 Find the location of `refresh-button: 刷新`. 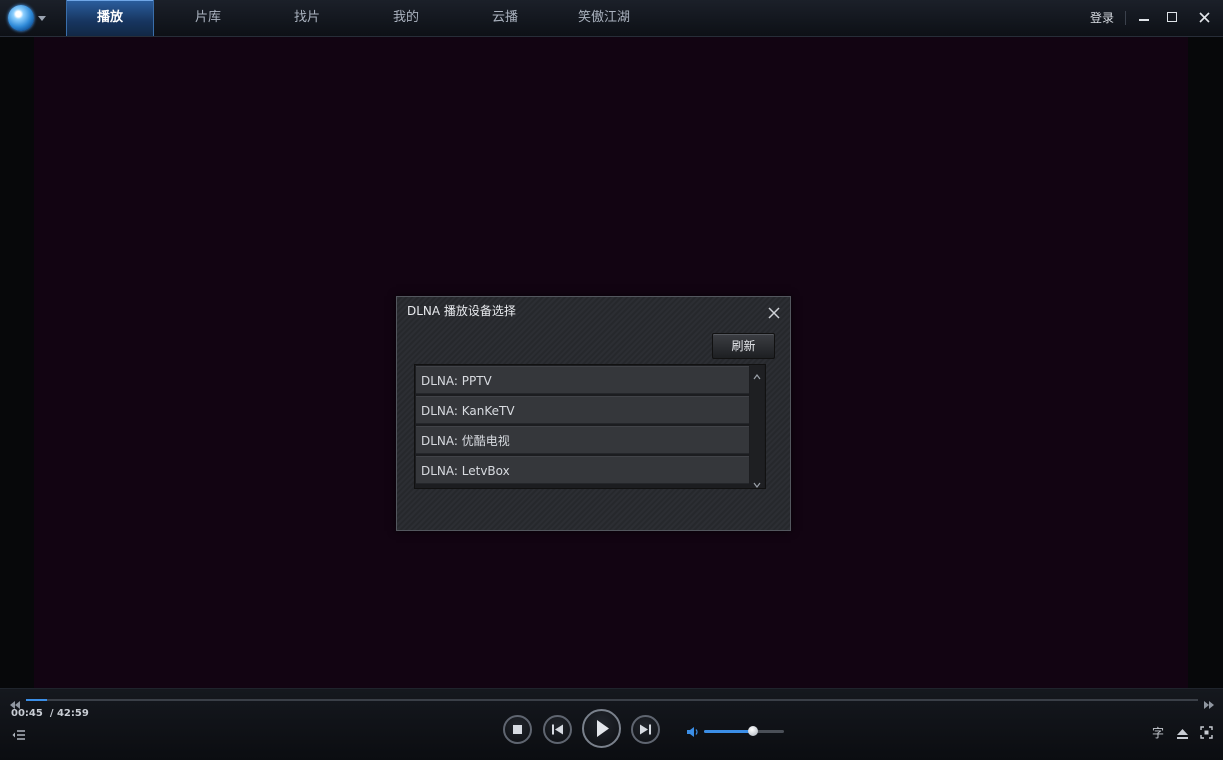

refresh-button: 刷新 is located at coordinates (743, 346).